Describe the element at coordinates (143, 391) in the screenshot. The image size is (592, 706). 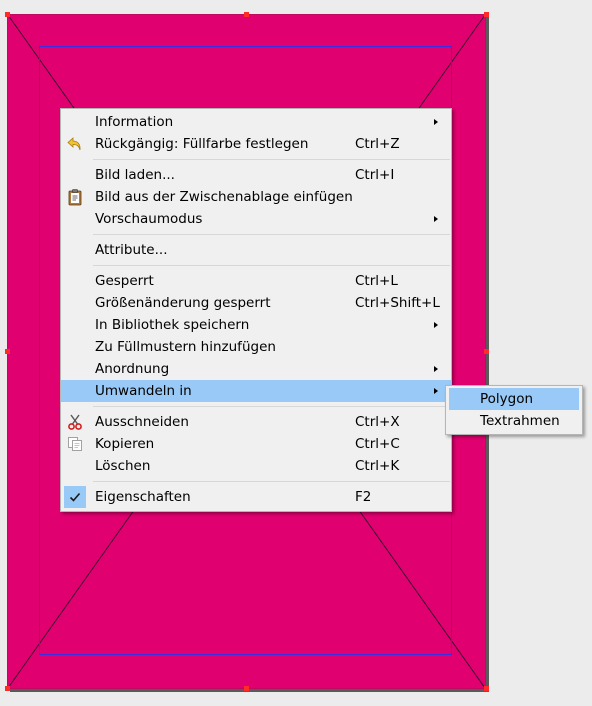
I see `menu-item-label: Umwandeln in` at that location.